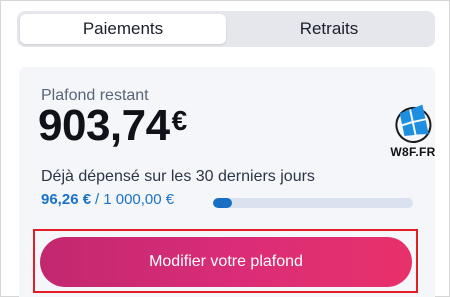 The image size is (450, 297). I want to click on tab-retraits: Retraits, so click(329, 29).